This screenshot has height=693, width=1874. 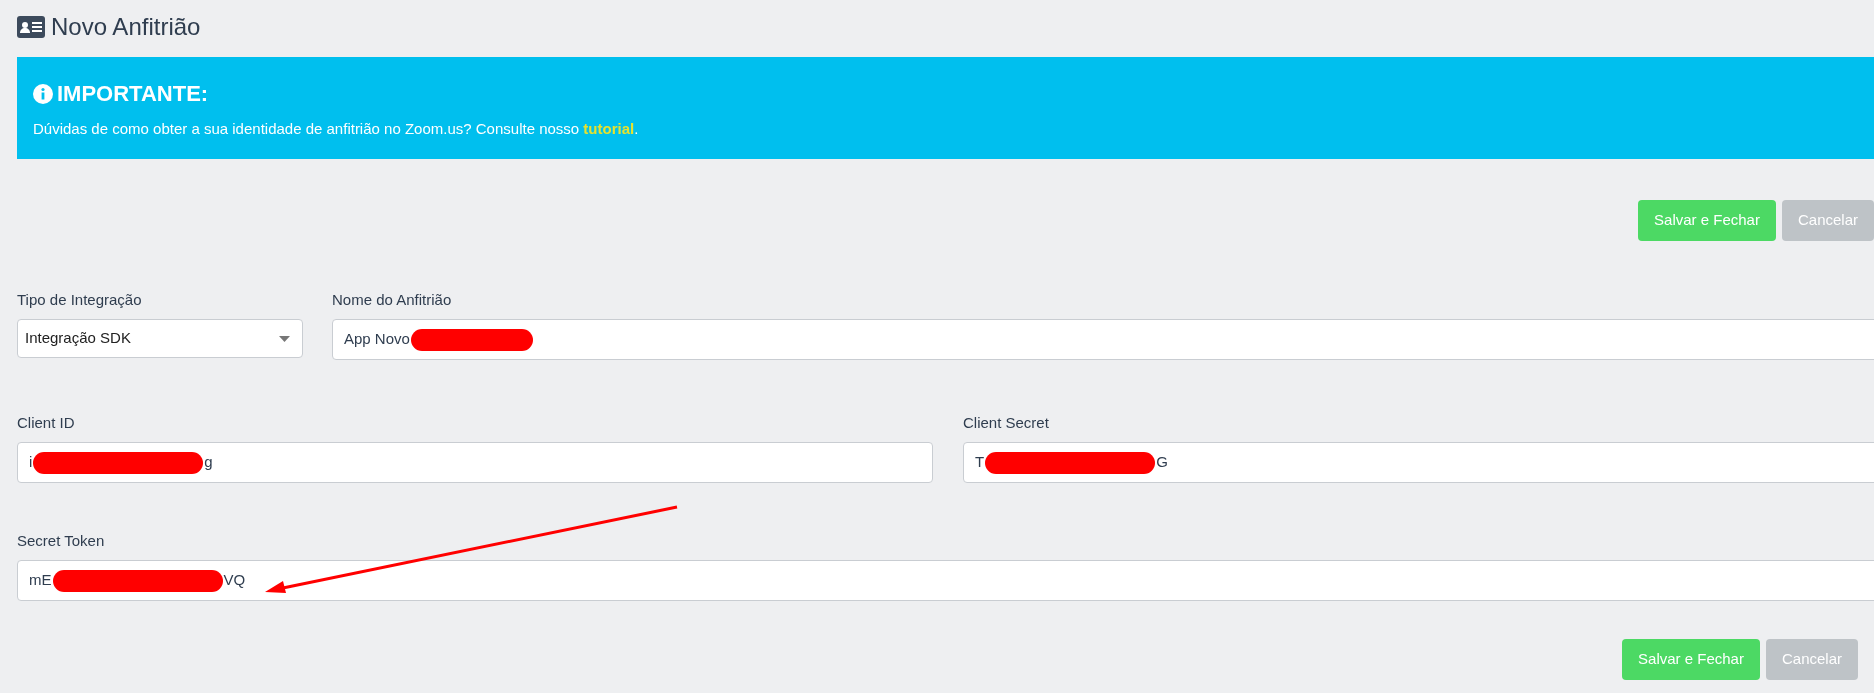 I want to click on input-field: App Novo, so click(x=1103, y=339).